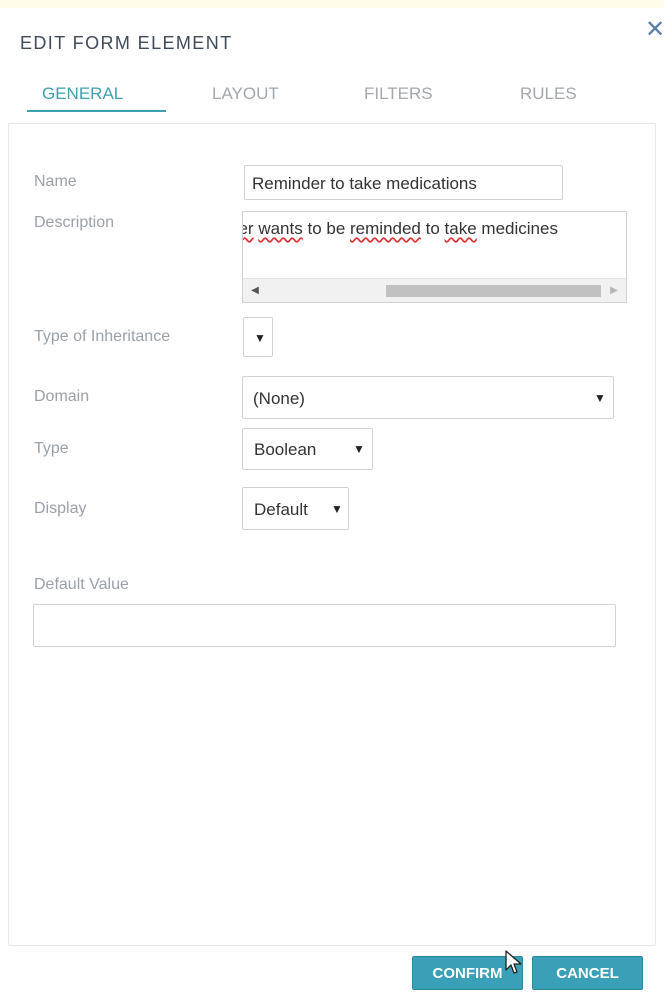 This screenshot has width=664, height=999. What do you see at coordinates (279, 398) in the screenshot?
I see `domain-select-value: (None)` at bounding box center [279, 398].